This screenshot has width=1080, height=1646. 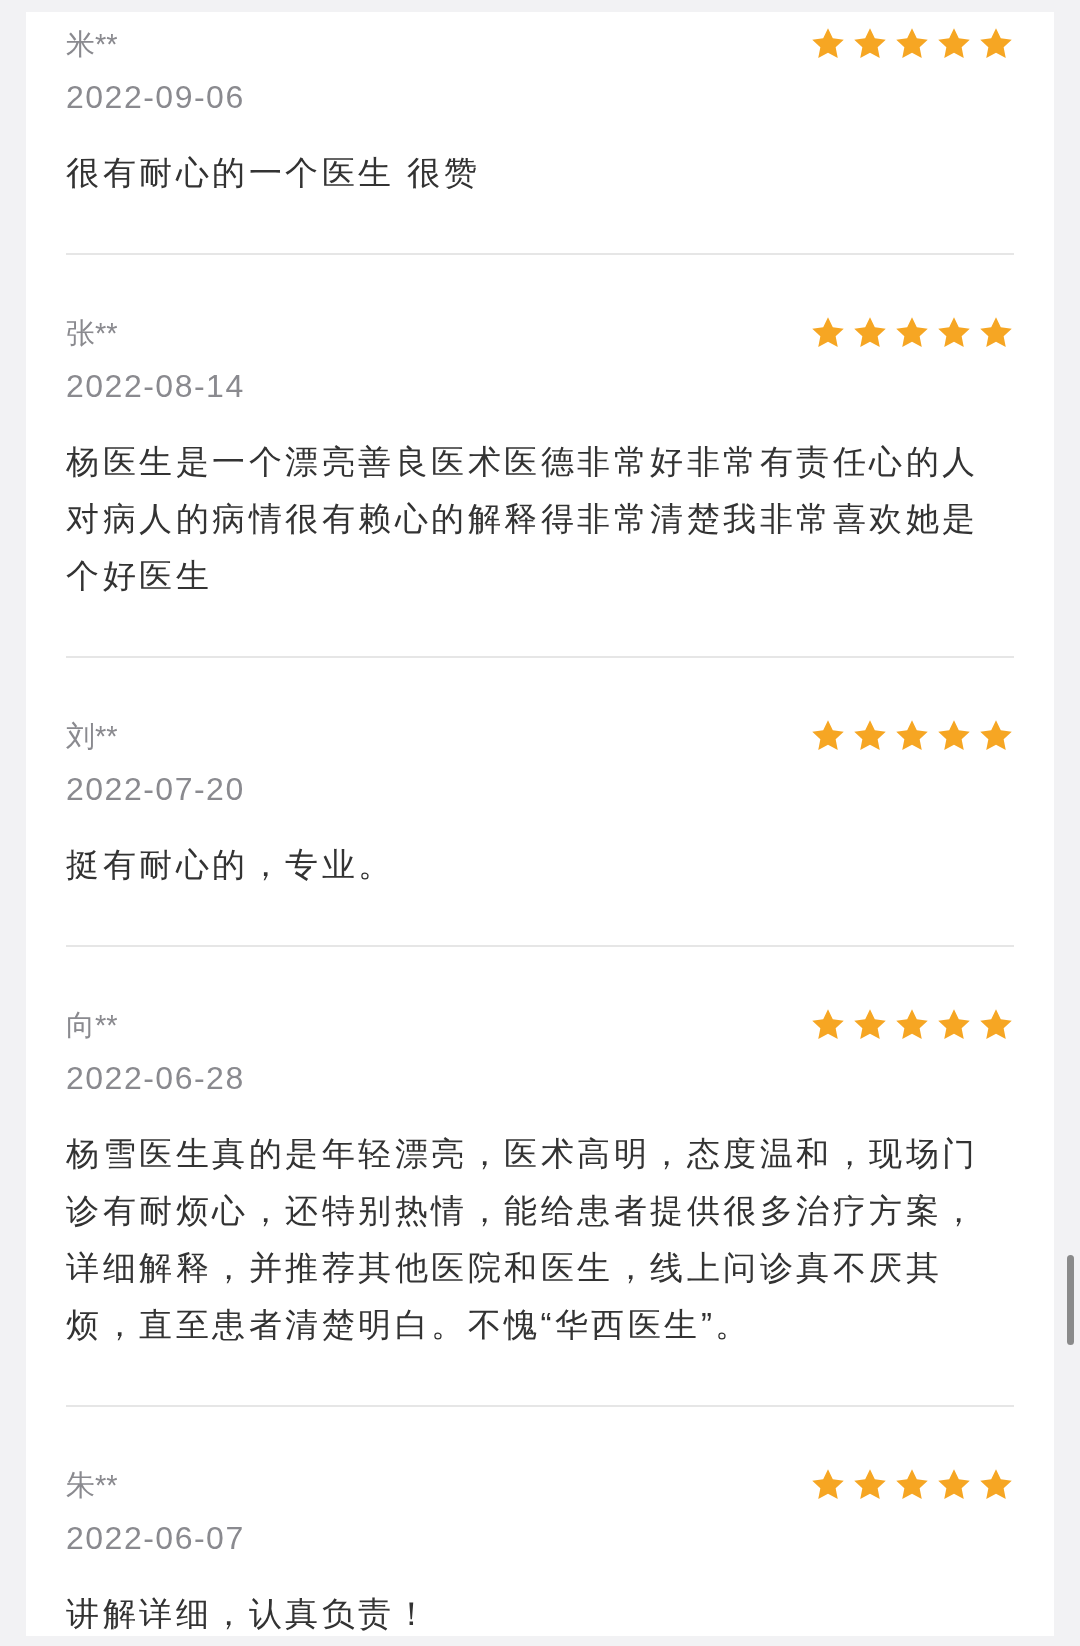 I want to click on review-date: 2022-07-20, so click(x=155, y=789).